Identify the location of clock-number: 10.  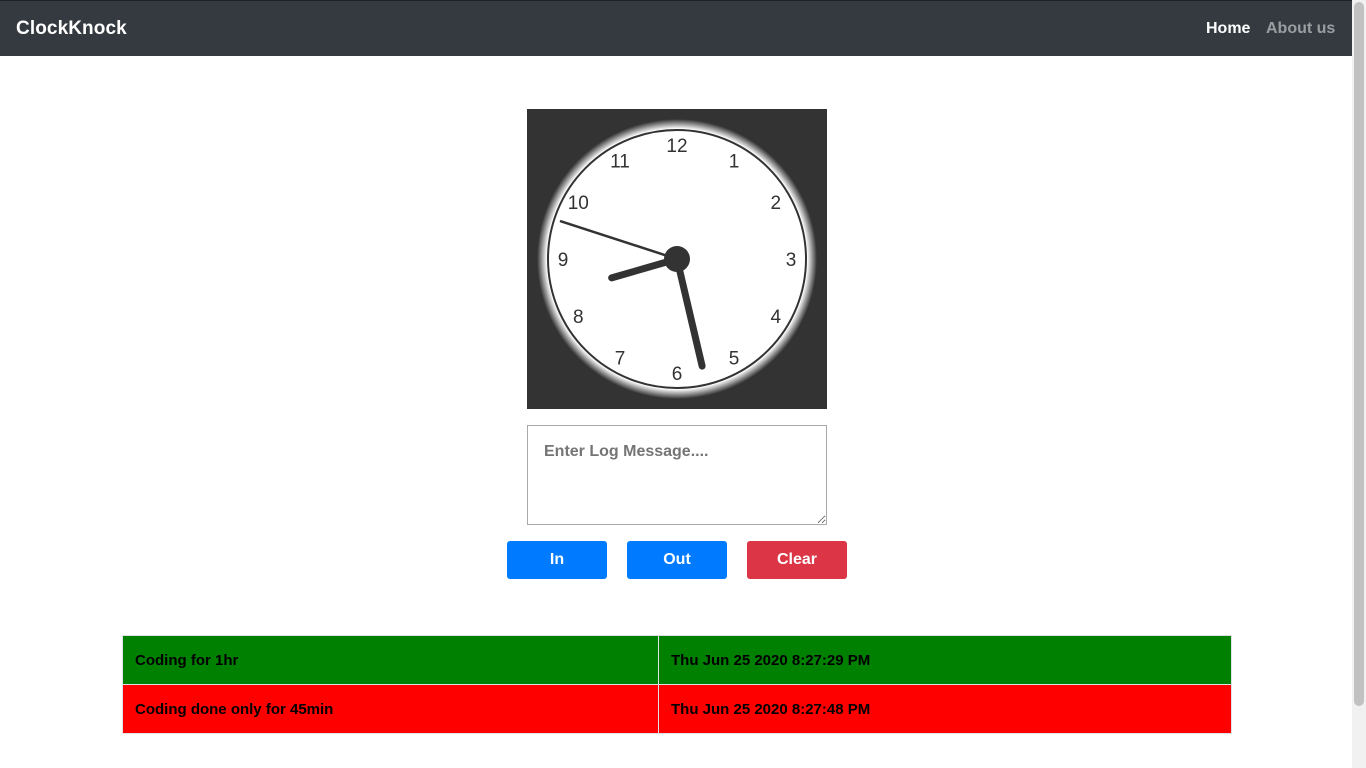
(578, 203).